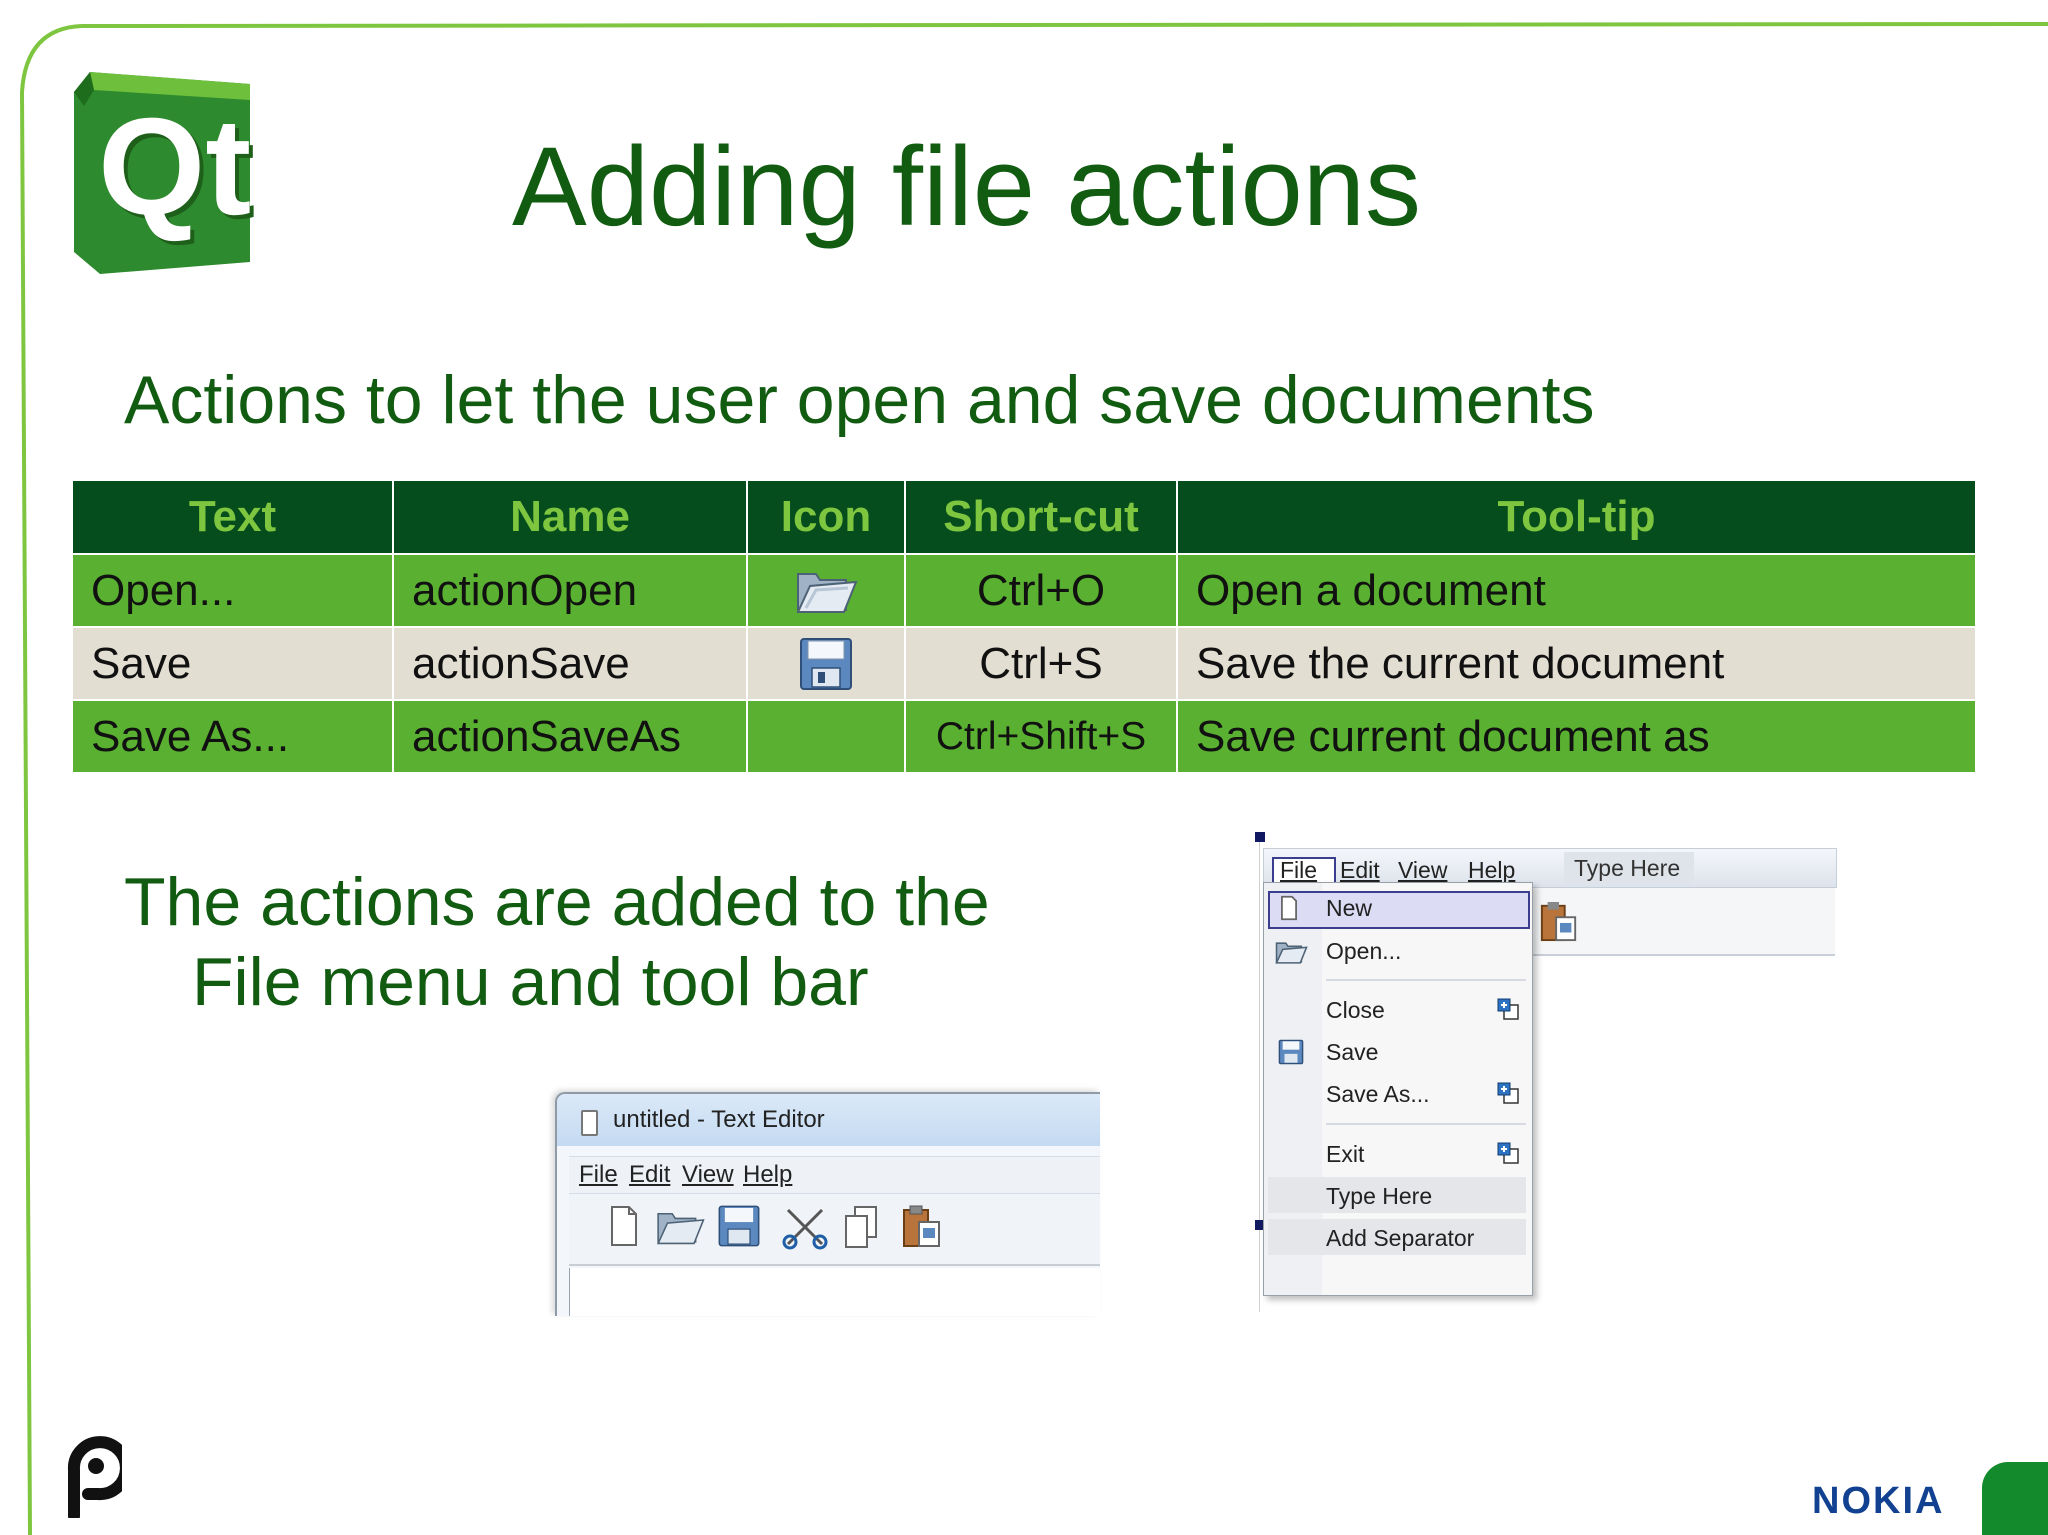 The width and height of the screenshot is (2048, 1535). What do you see at coordinates (1576, 663) in the screenshot?
I see `cell-tooltip: Save the current document` at bounding box center [1576, 663].